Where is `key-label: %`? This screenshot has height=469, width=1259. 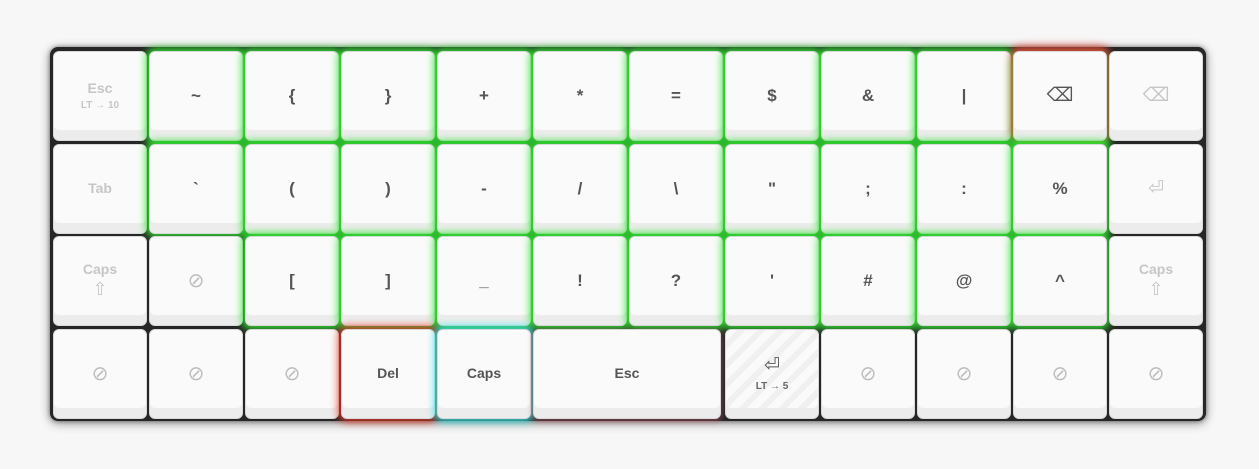 key-label: % is located at coordinates (1060, 188).